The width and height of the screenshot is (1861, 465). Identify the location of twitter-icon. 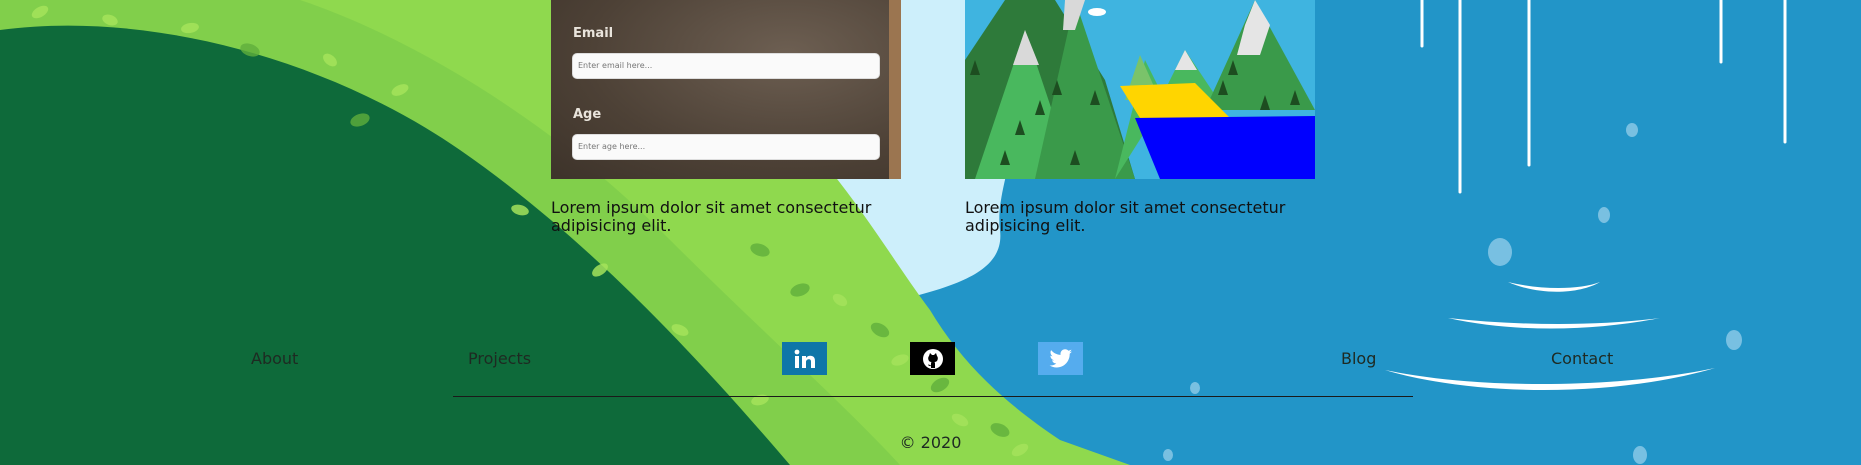
(1060, 357).